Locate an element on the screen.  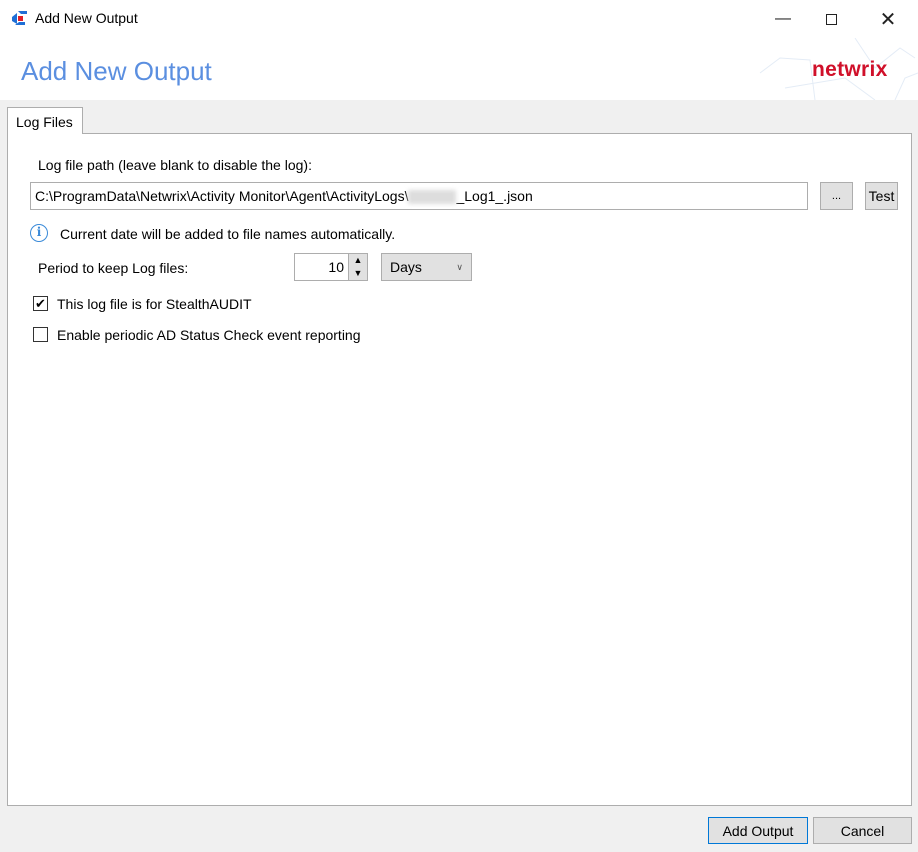
chevron-down-icon: ∨ is located at coordinates (459, 266).